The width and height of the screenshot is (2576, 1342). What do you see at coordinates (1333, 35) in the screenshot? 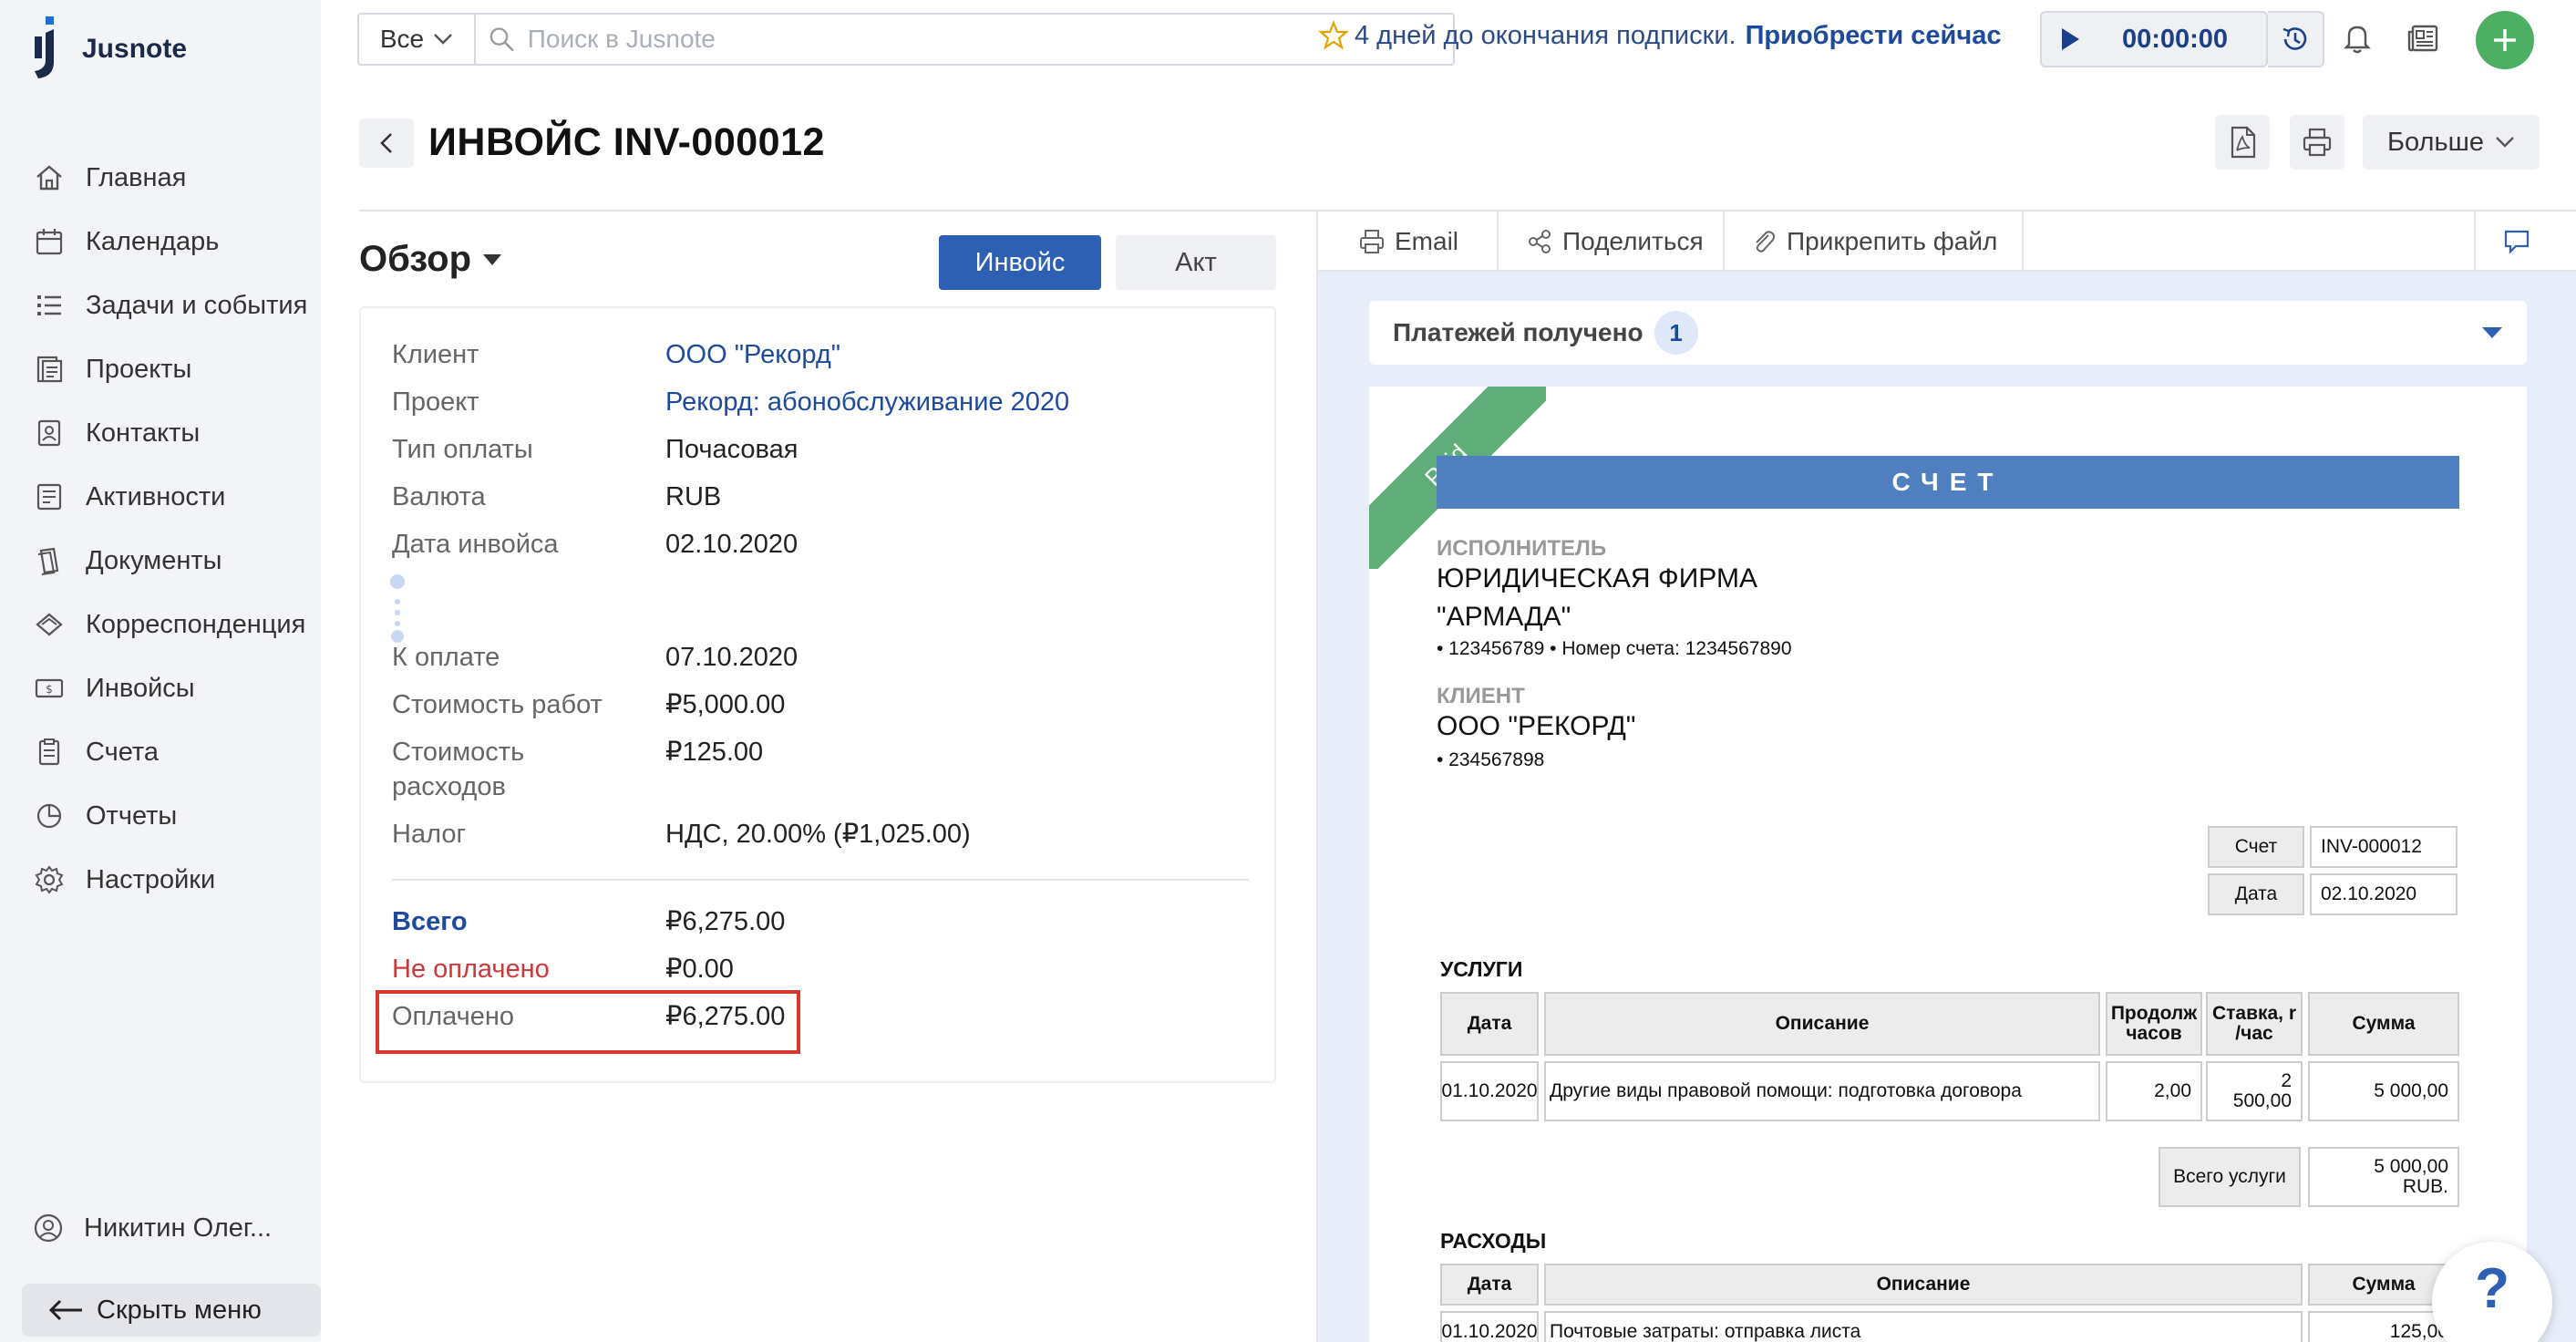
I see `star-icon` at bounding box center [1333, 35].